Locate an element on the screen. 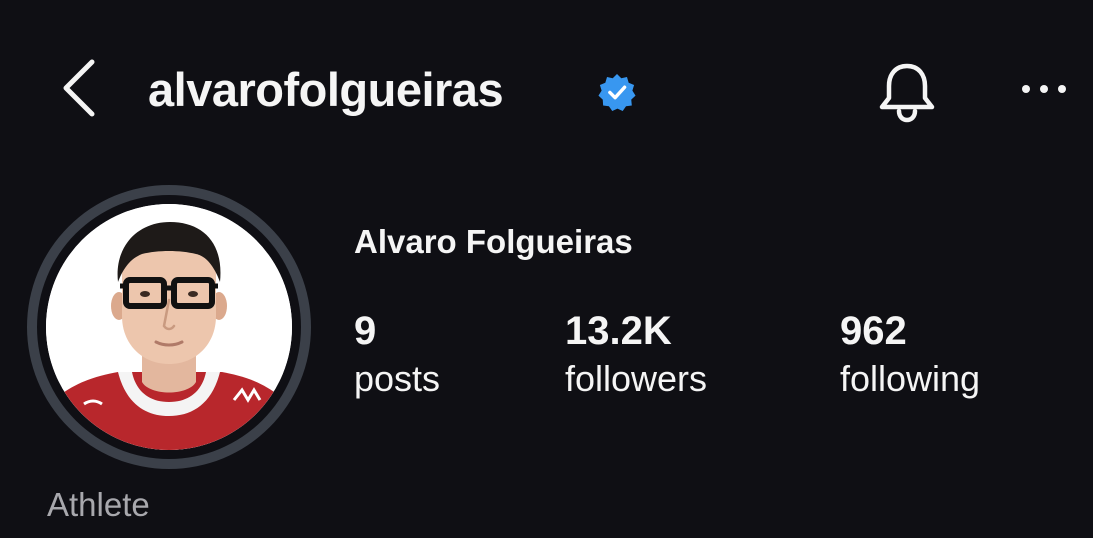 The height and width of the screenshot is (538, 1093). profile-display-name: Alvaro Folgueiras is located at coordinates (493, 241).